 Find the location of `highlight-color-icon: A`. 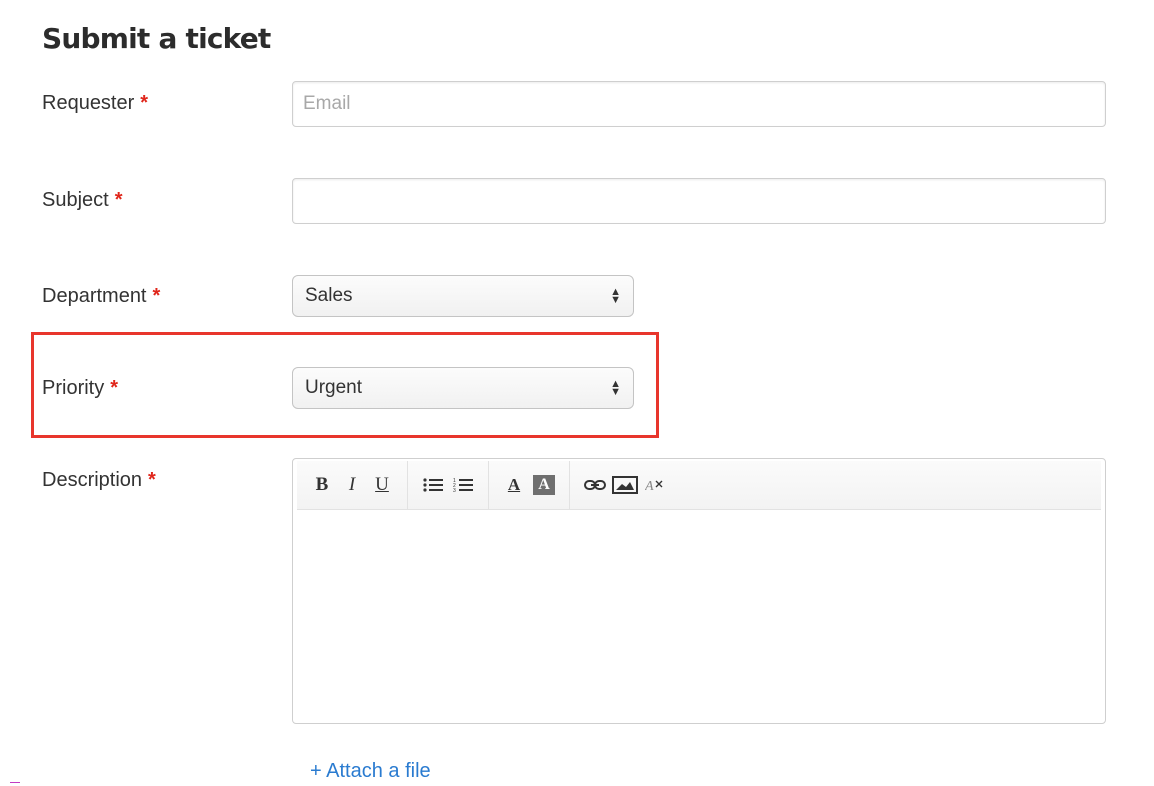

highlight-color-icon: A is located at coordinates (544, 485).